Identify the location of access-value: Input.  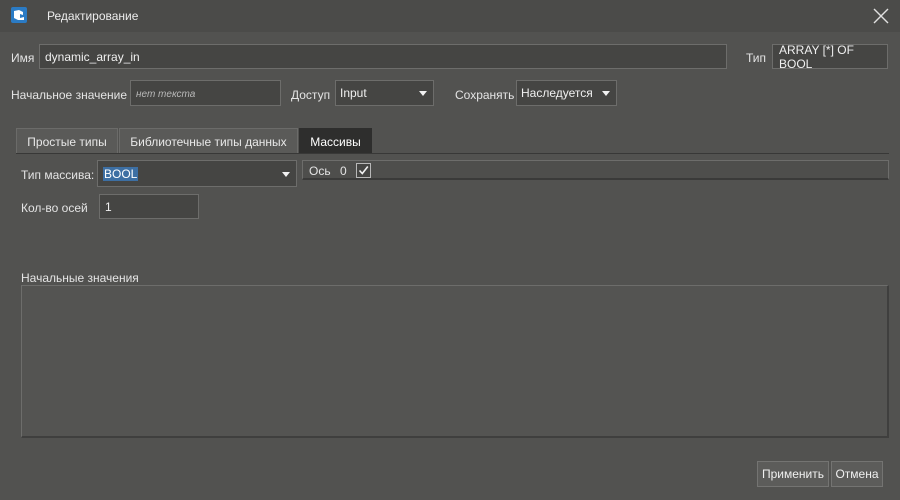
(353, 93).